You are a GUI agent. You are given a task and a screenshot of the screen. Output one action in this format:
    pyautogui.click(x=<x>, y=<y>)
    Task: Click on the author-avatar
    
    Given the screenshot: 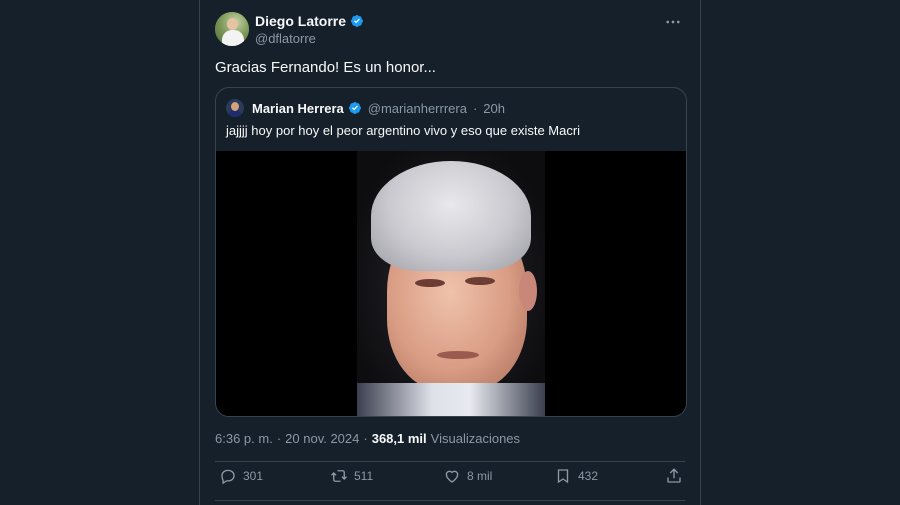 What is the action you would take?
    pyautogui.click(x=232, y=29)
    